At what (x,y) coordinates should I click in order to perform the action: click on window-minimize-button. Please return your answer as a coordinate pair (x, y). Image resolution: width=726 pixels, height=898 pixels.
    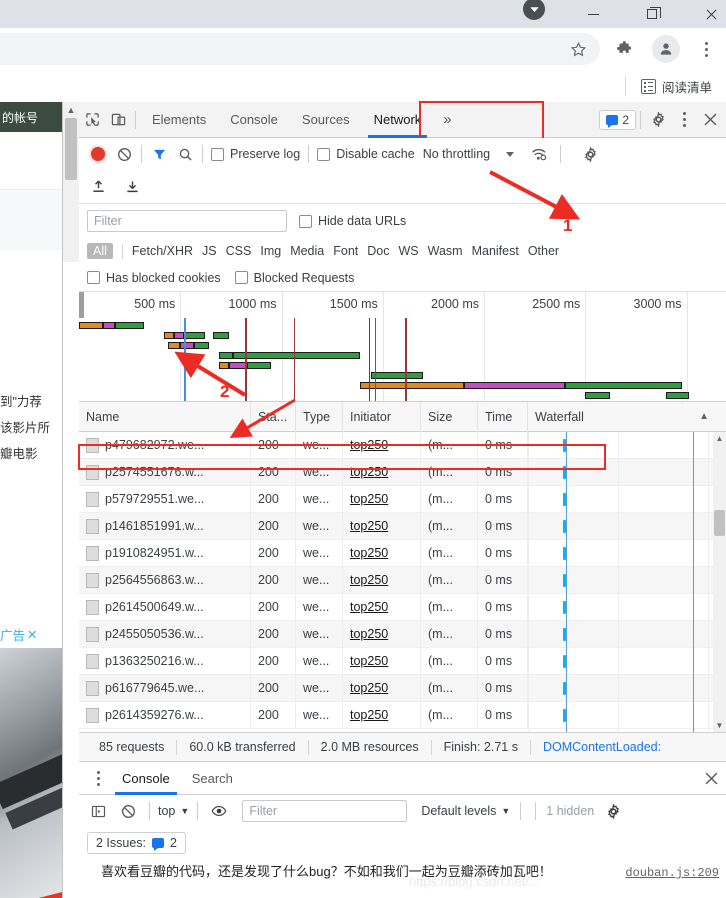
    Looking at the image, I should click on (593, 14).